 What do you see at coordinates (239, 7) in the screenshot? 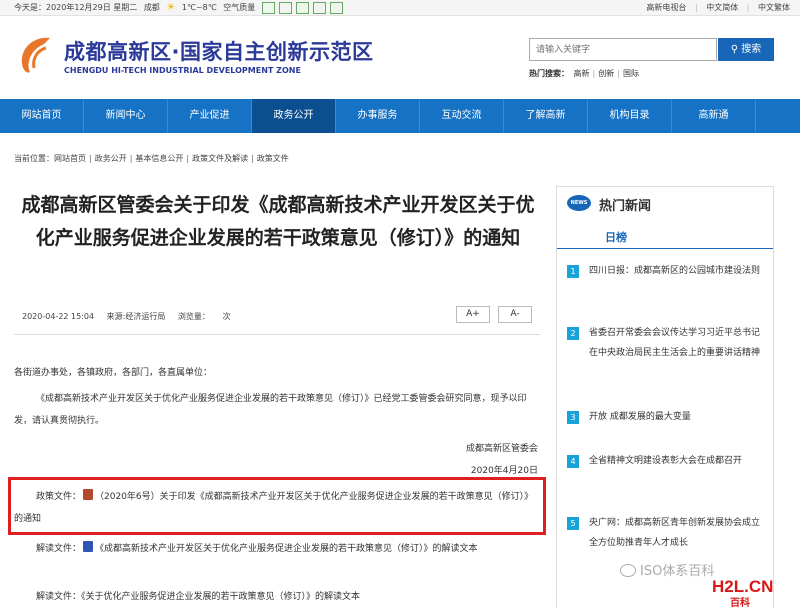
I see `air-quality-text: 空气质量` at bounding box center [239, 7].